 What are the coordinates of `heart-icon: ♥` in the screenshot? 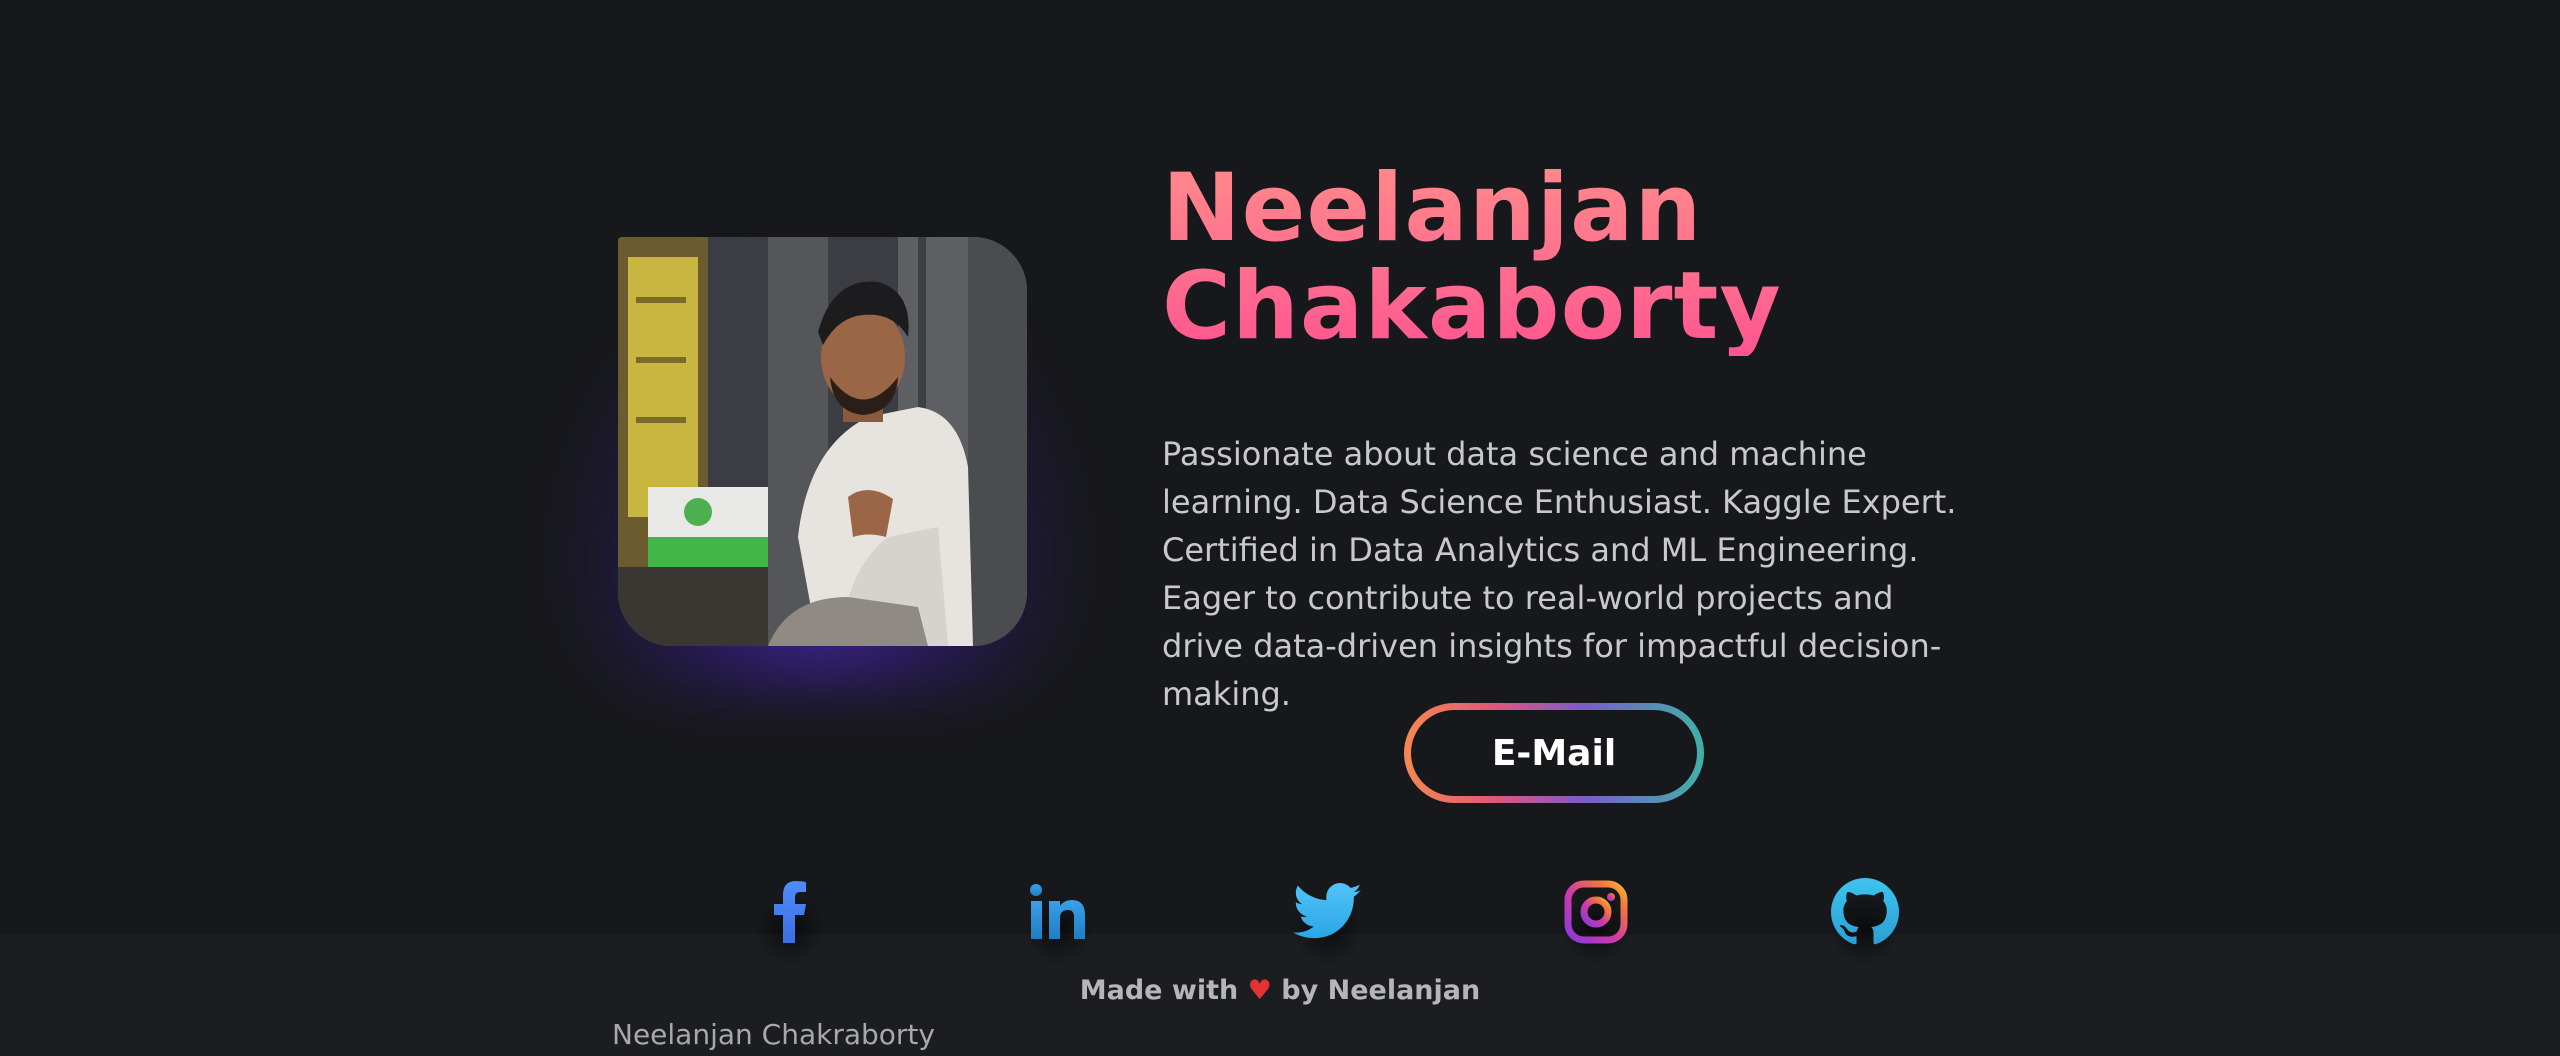 It's located at (1259, 990).